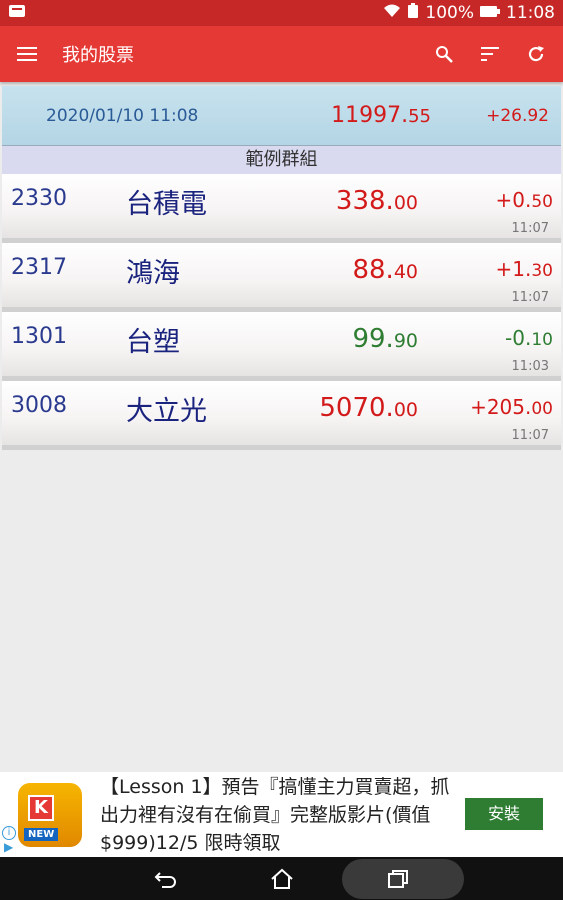  I want to click on index-datetime: 2020/01/10 11:08, so click(122, 115).